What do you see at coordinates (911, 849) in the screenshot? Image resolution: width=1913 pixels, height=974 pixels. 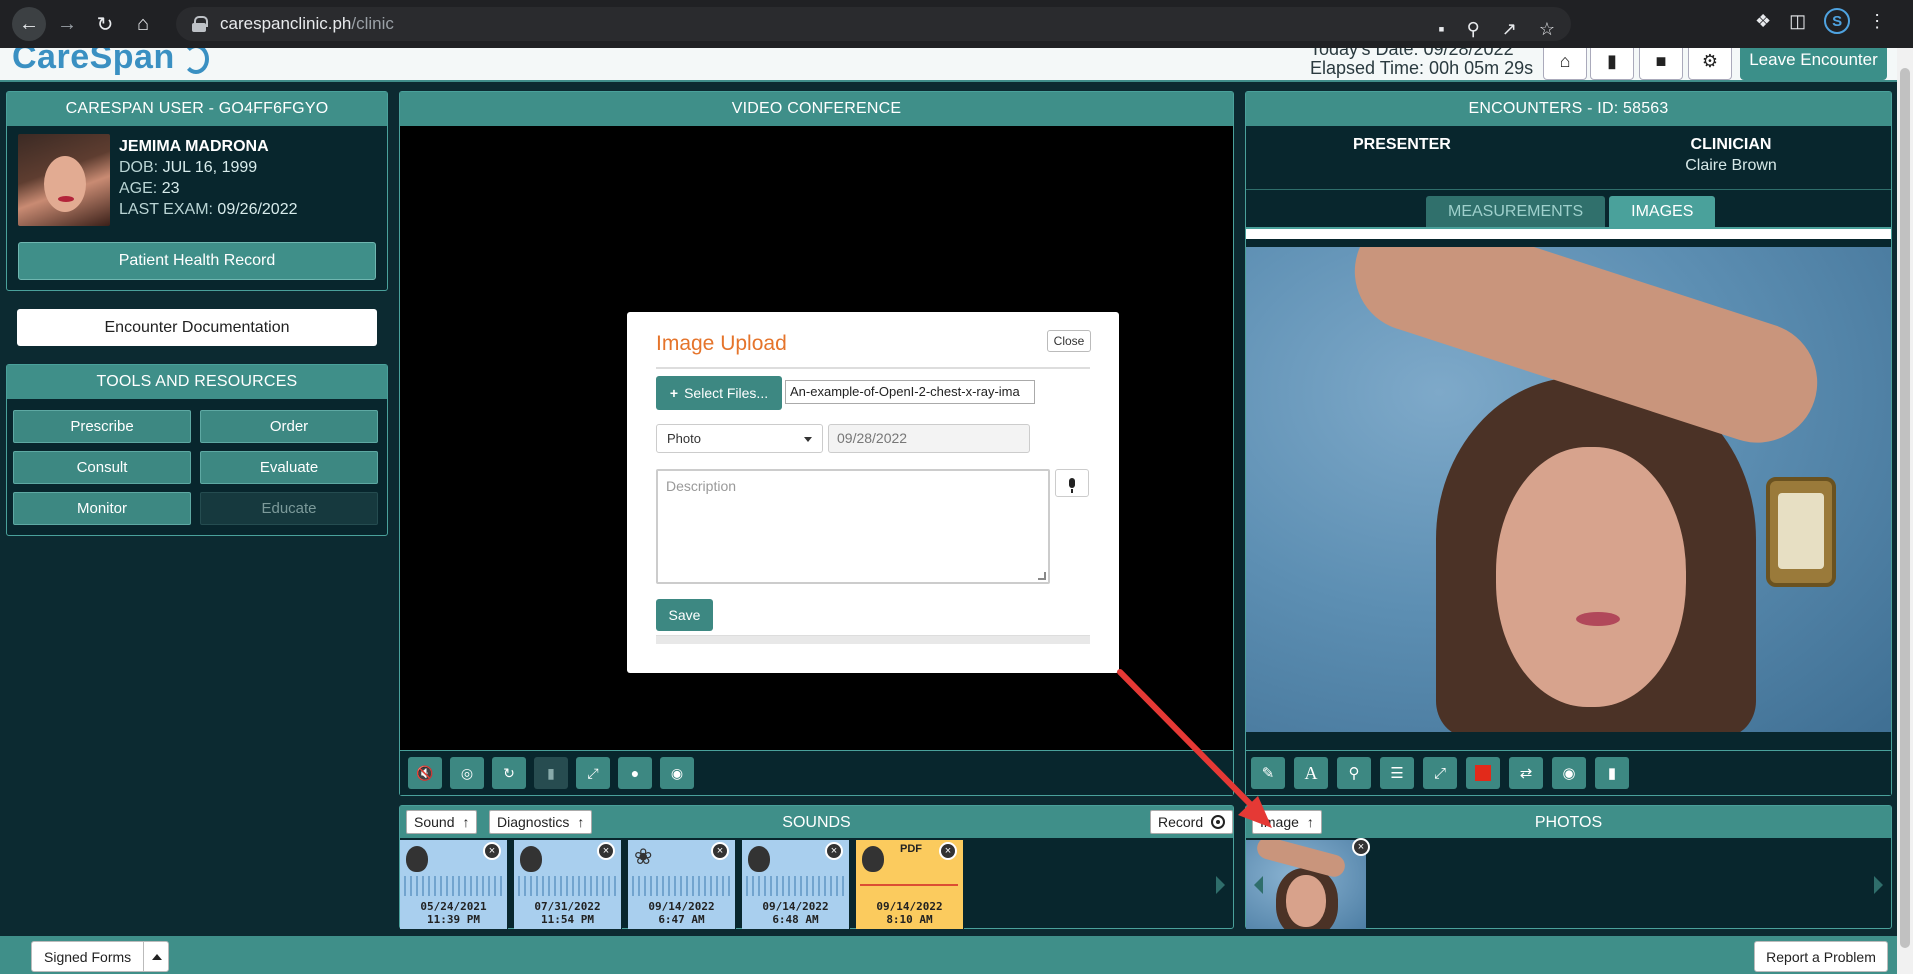 I see `pdf-label: PDF` at bounding box center [911, 849].